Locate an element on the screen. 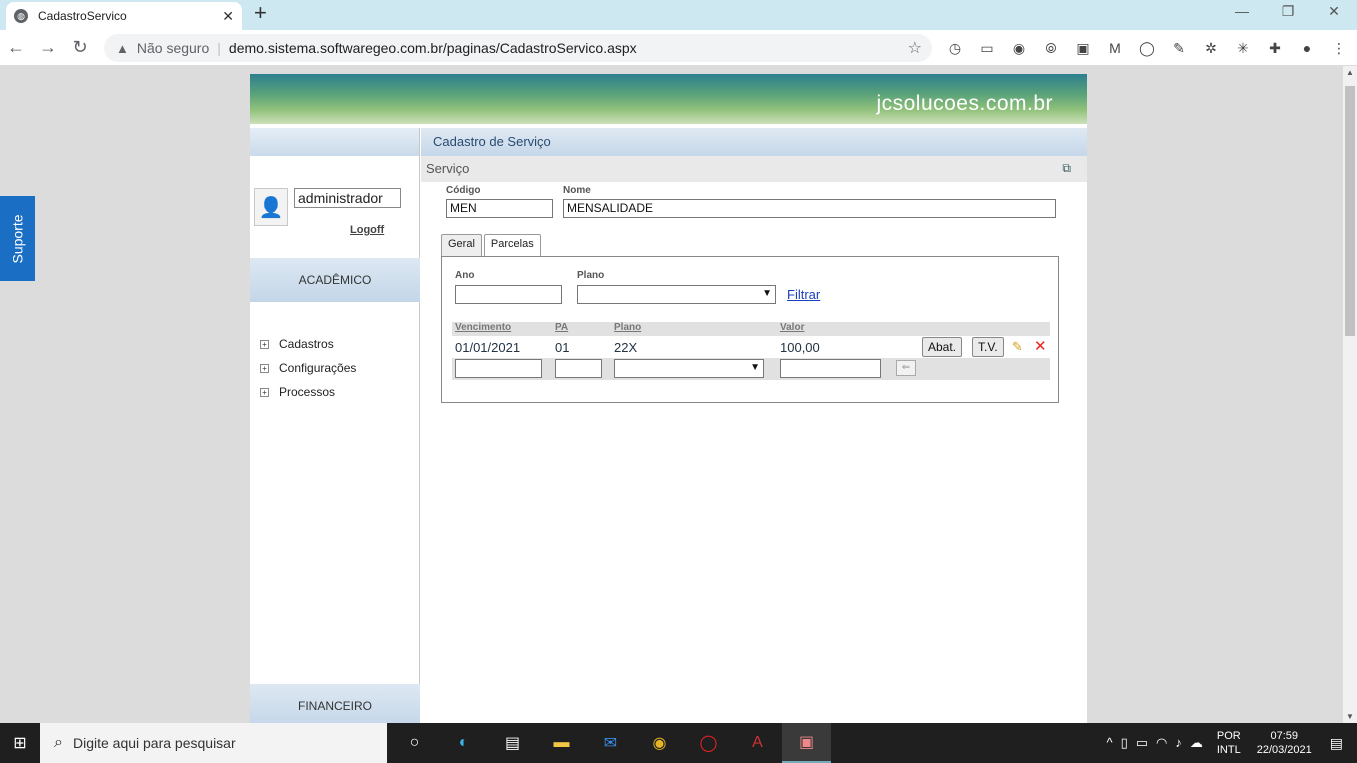  chevron-down-icon: ▼ is located at coordinates (755, 367).